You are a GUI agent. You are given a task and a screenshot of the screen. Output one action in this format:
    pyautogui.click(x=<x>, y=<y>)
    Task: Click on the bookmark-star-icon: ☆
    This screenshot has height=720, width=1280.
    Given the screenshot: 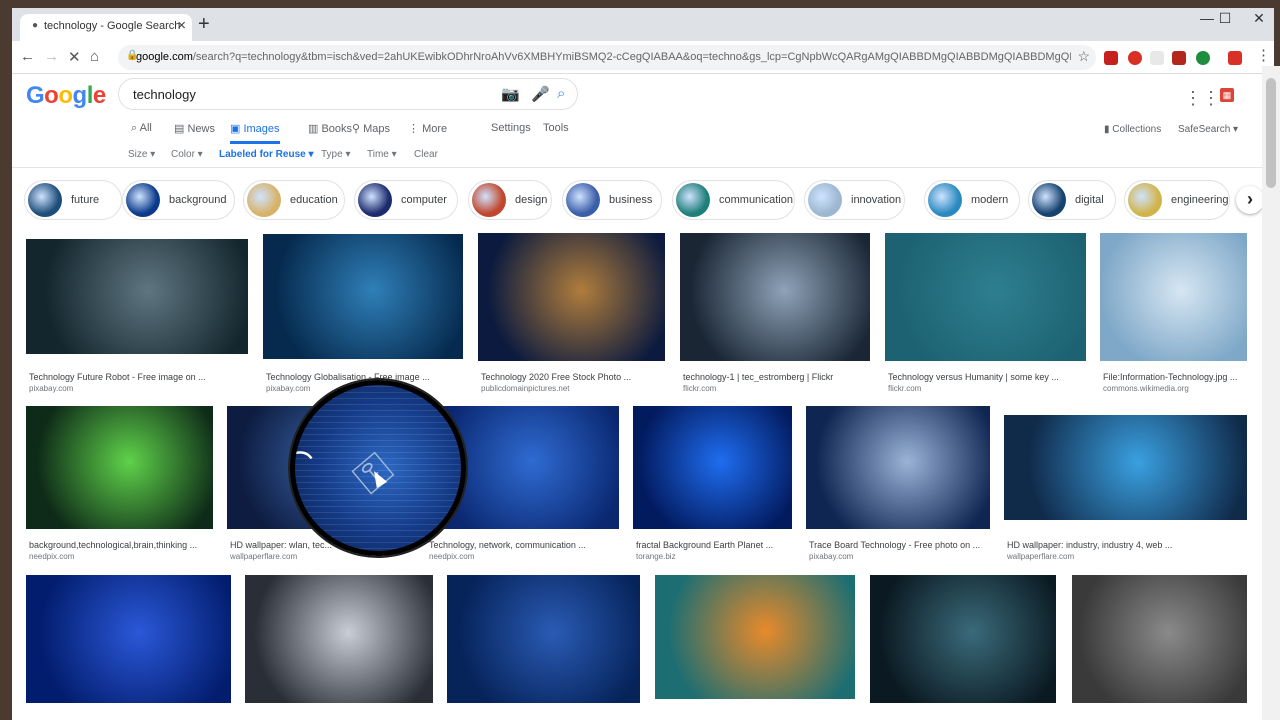 What is the action you would take?
    pyautogui.click(x=1083, y=56)
    